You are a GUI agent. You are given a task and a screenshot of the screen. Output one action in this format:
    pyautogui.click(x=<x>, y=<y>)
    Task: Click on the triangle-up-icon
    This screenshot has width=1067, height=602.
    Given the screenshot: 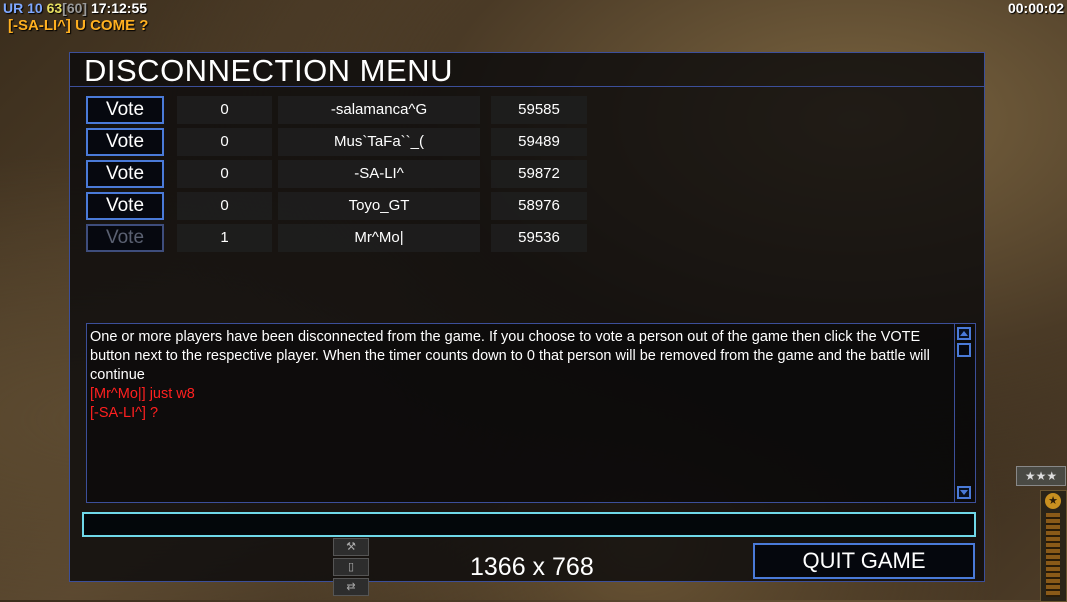 What is the action you would take?
    pyautogui.click(x=964, y=333)
    